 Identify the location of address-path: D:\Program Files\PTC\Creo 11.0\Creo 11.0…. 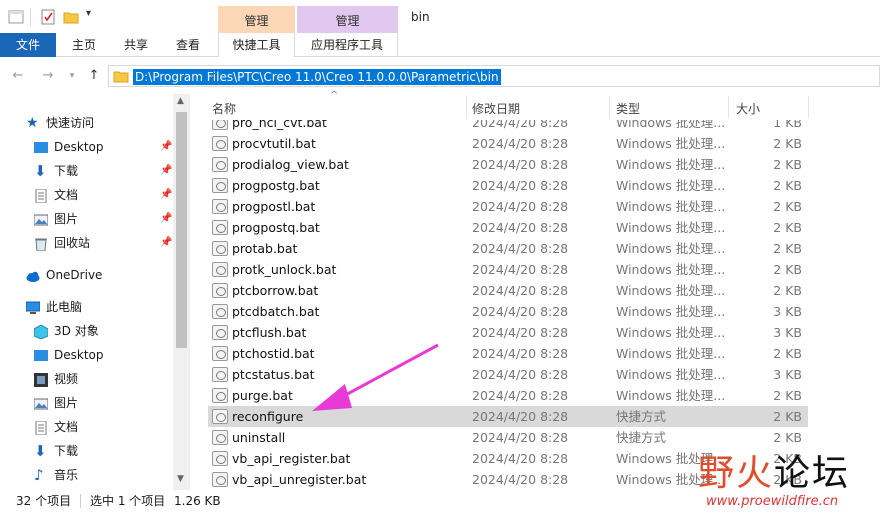
(317, 77).